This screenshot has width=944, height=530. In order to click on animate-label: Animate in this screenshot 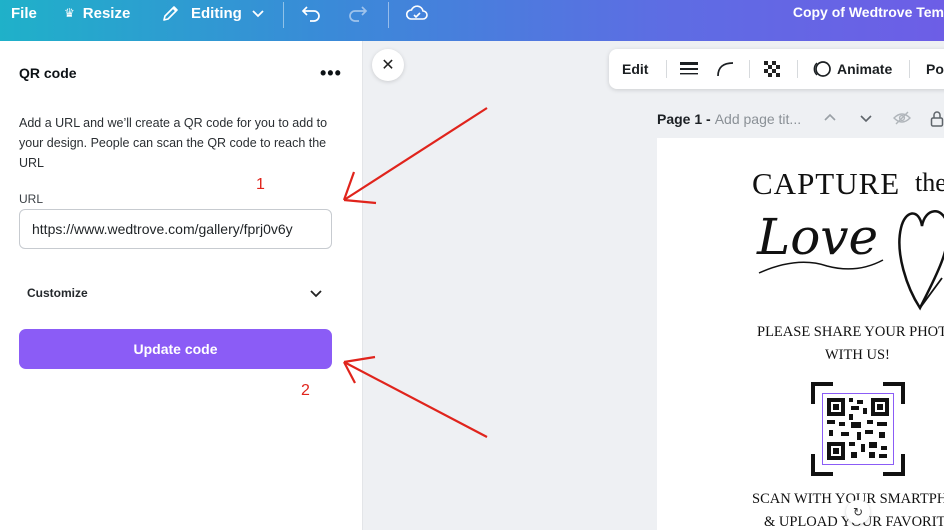, I will do `click(865, 69)`.